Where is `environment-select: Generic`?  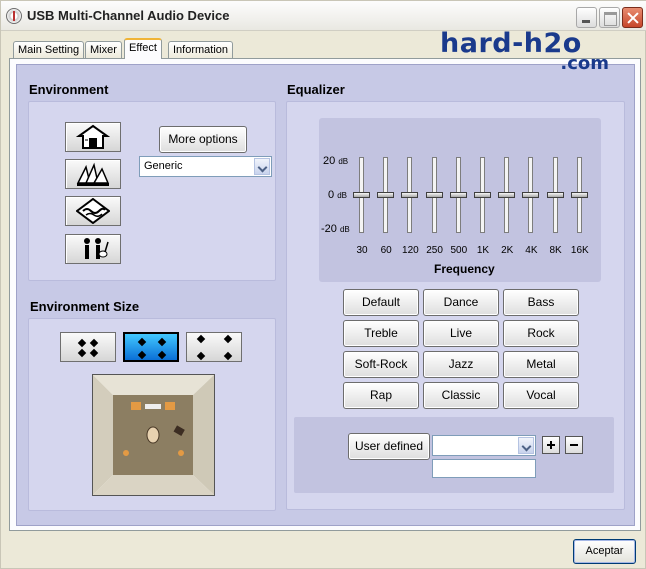 environment-select: Generic is located at coordinates (205, 166).